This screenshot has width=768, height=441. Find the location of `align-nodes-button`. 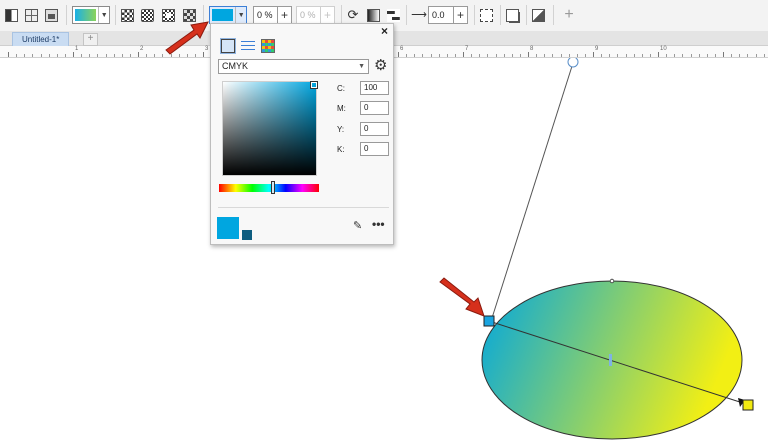

align-nodes-button is located at coordinates (393, 15).